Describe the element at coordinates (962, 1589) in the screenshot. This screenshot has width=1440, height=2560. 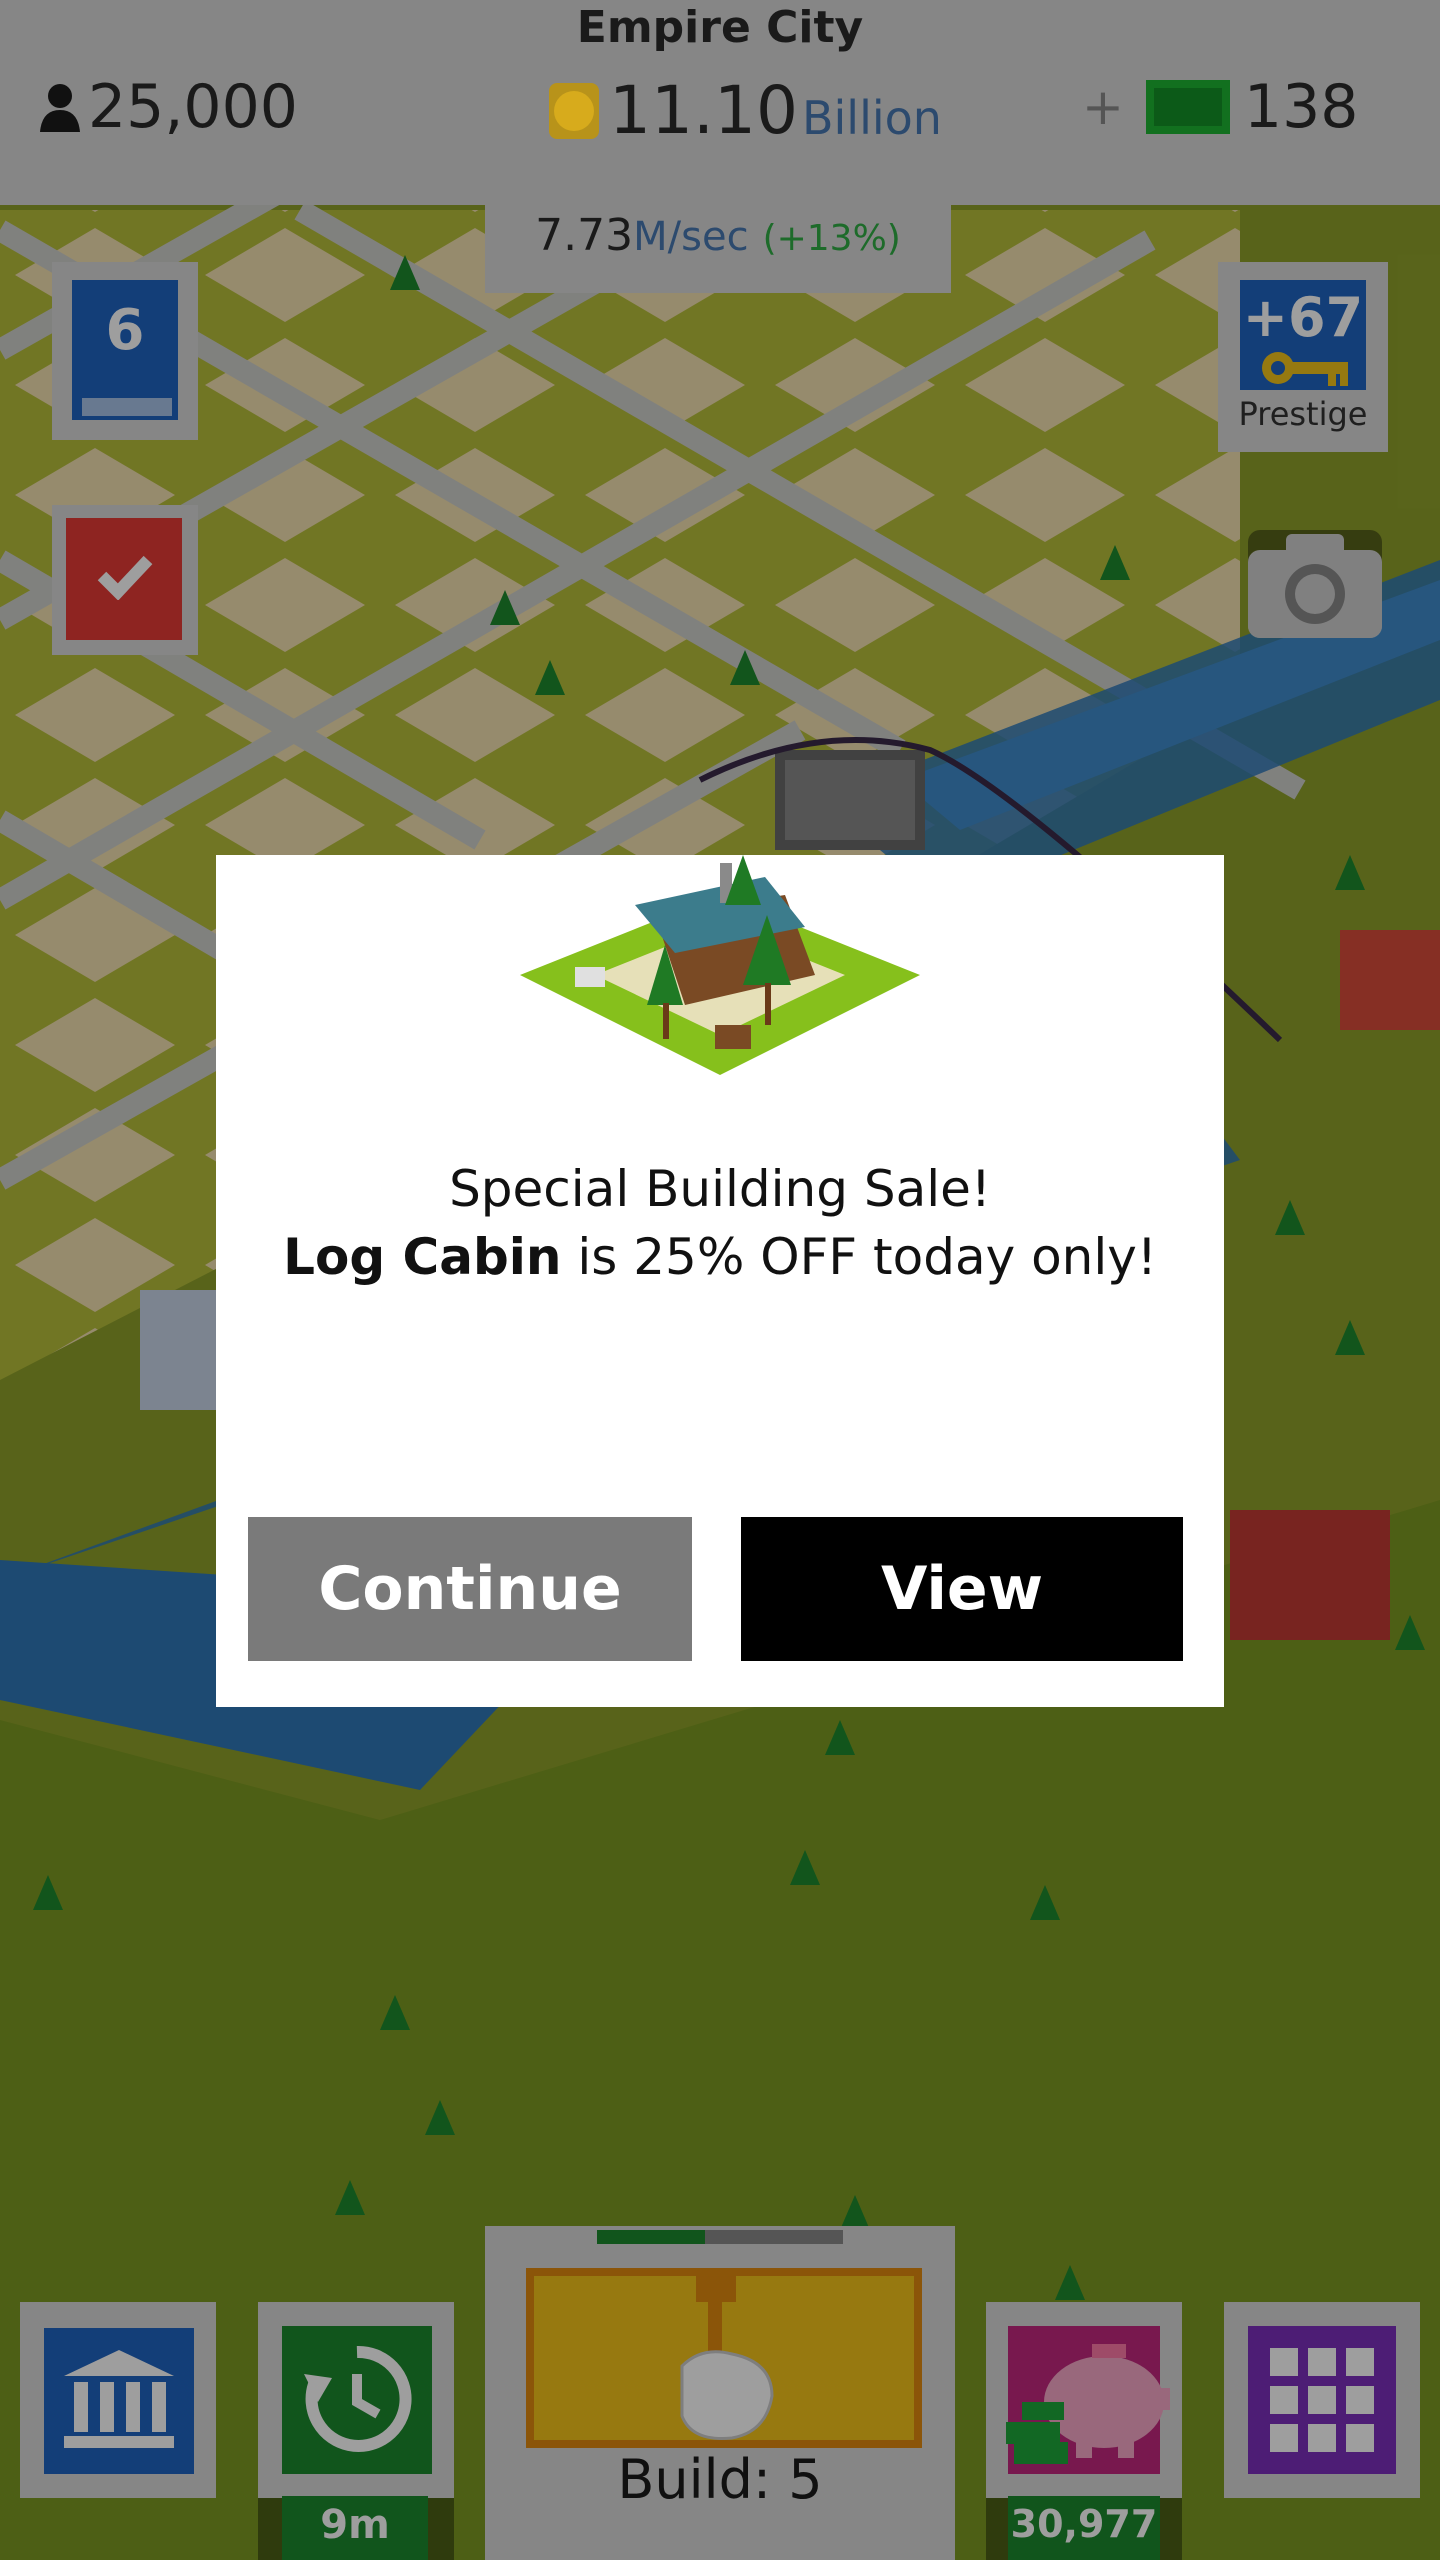
I see `view-button: View` at that location.